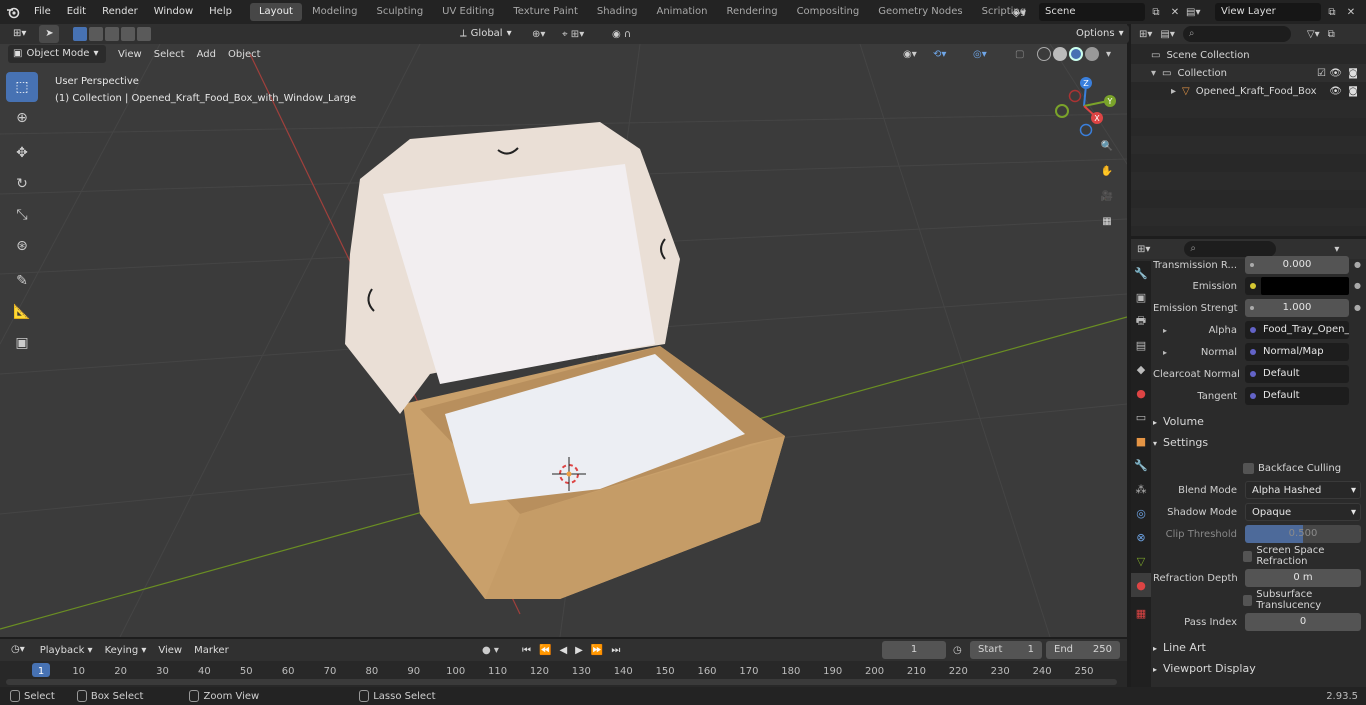  Describe the element at coordinates (1199, 12) in the screenshot. I see `view-layer-icon: ▤▾` at that location.